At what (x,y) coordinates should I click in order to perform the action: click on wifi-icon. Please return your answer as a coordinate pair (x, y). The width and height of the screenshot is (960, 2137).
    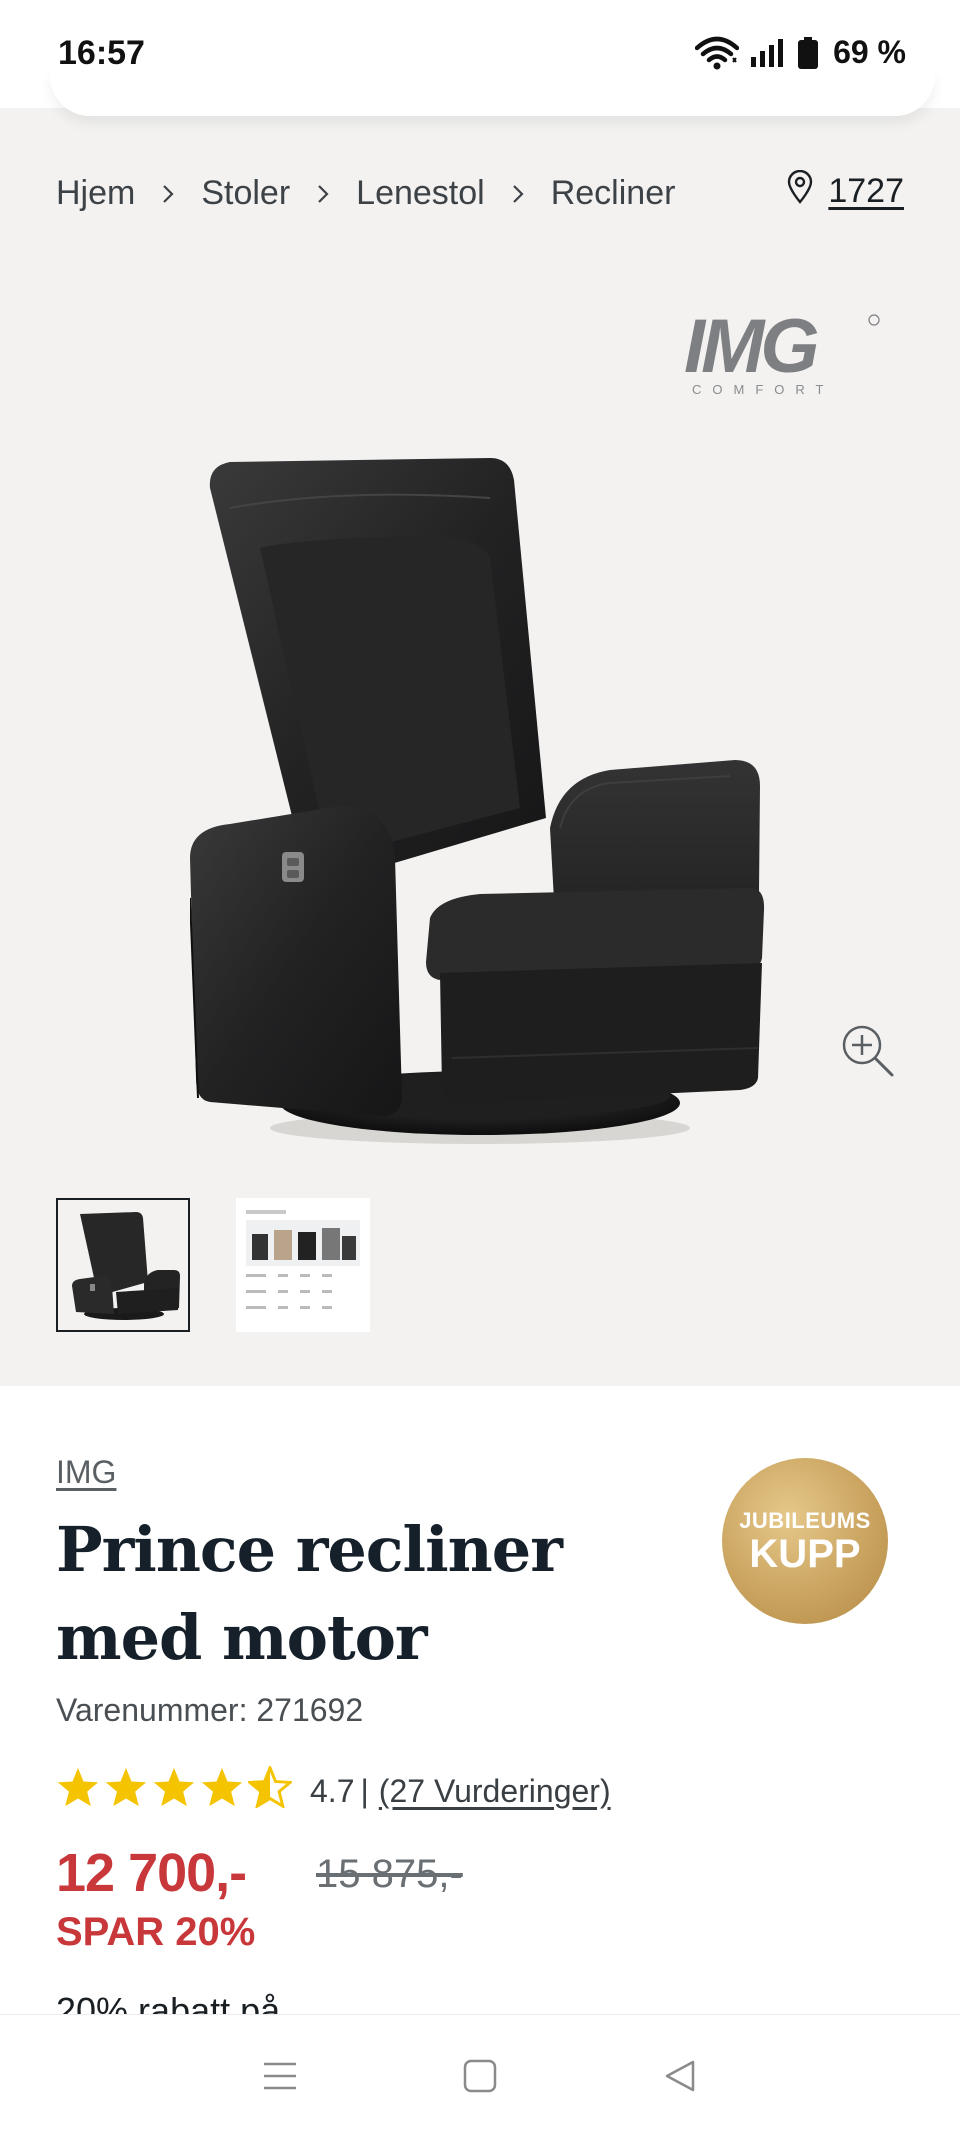
    Looking at the image, I should click on (717, 53).